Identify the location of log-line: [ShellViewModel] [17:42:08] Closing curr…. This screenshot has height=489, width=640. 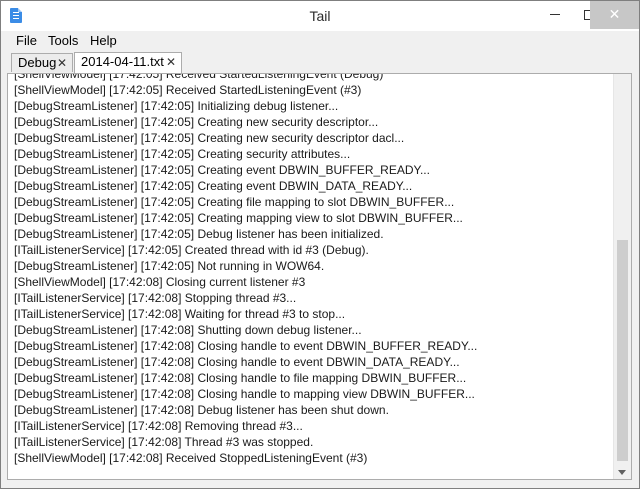
(160, 282).